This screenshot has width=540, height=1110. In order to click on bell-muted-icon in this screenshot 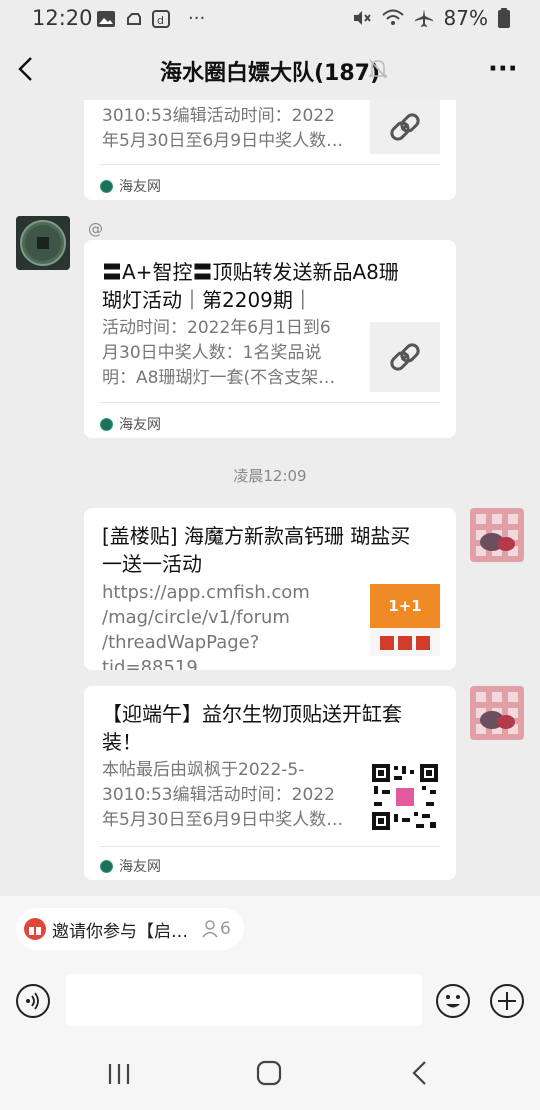, I will do `click(378, 69)`.